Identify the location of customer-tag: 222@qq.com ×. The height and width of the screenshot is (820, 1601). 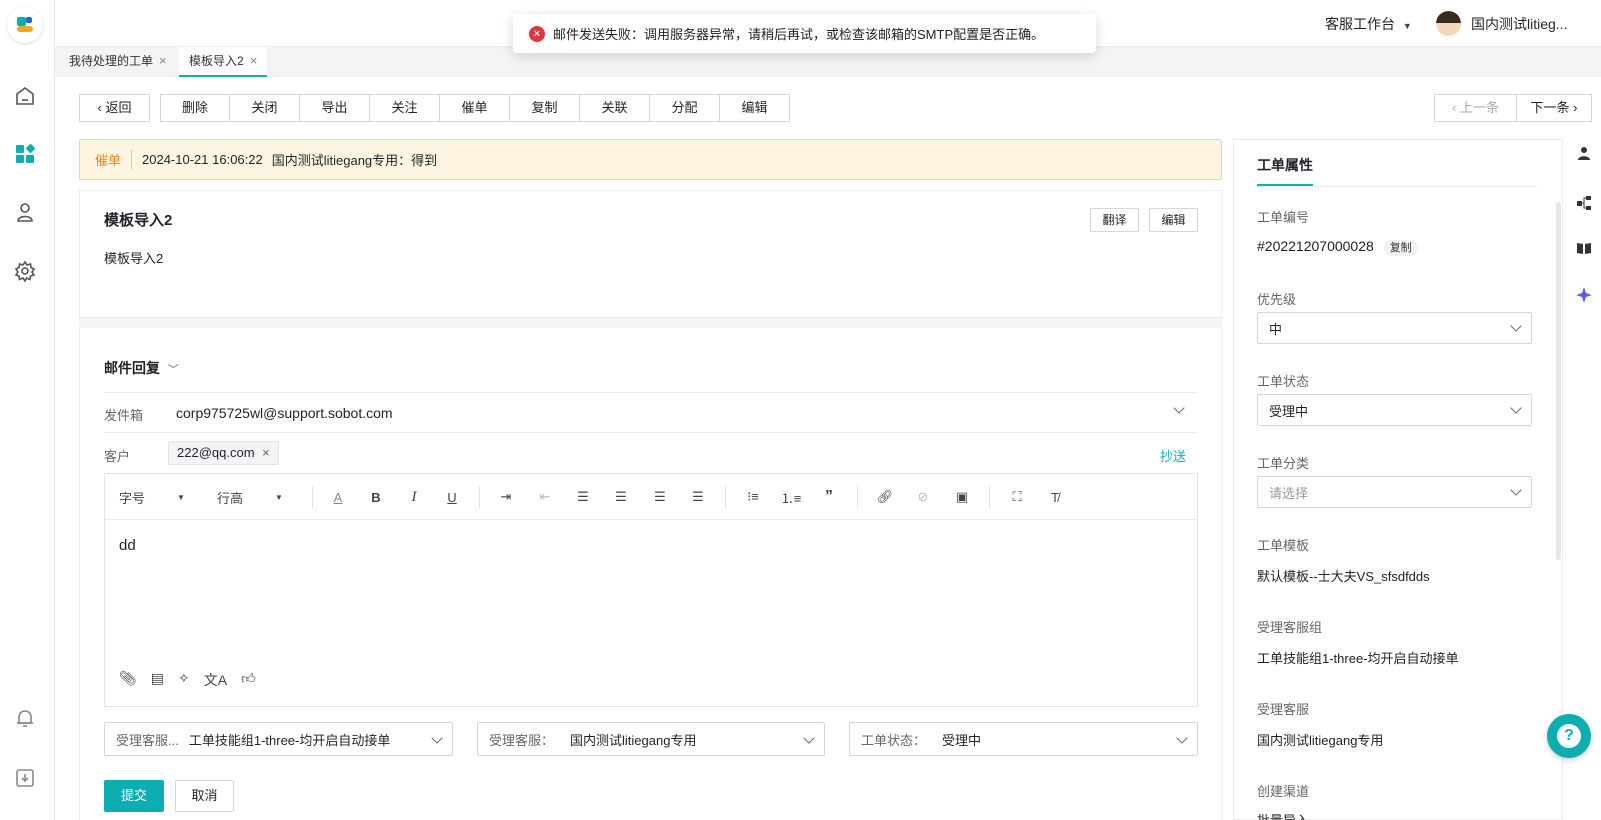
(223, 453).